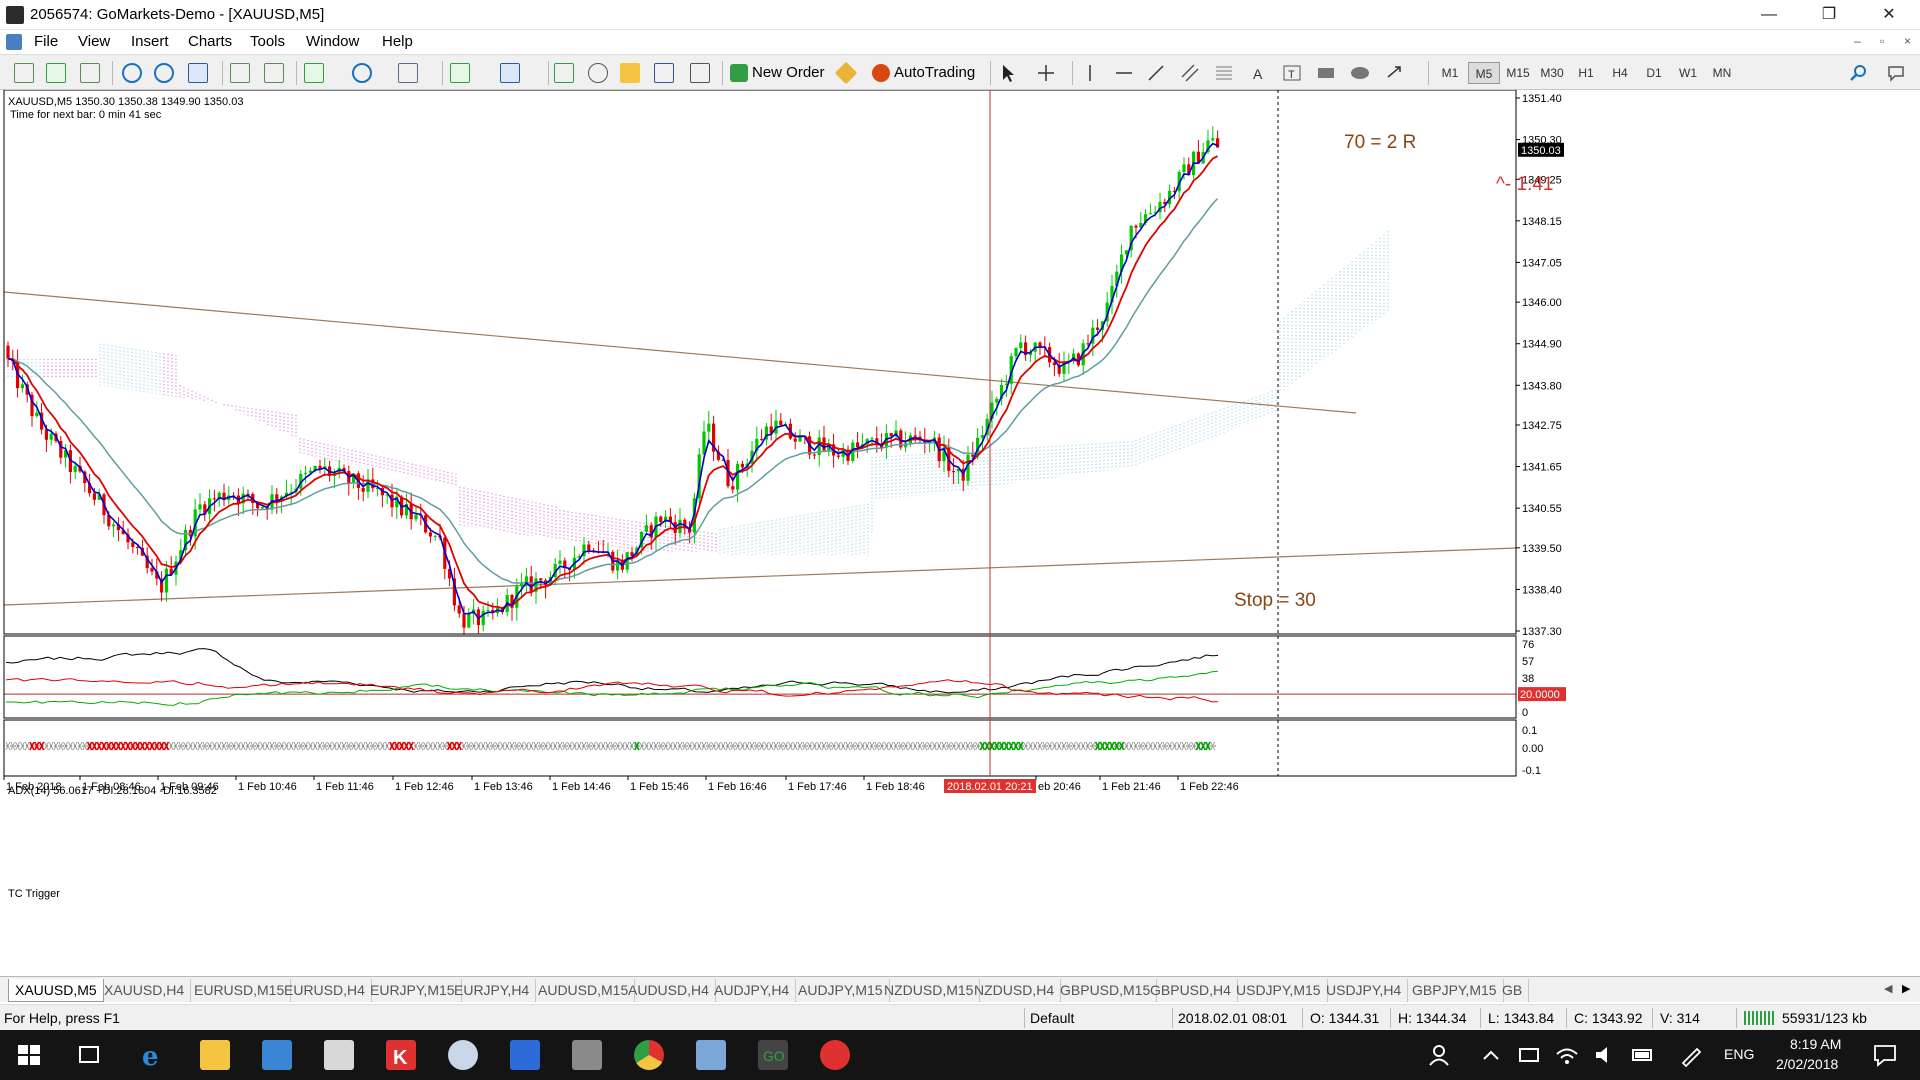 This screenshot has height=1080, width=1920. What do you see at coordinates (267, 41) in the screenshot?
I see `menu-tools: Tools` at bounding box center [267, 41].